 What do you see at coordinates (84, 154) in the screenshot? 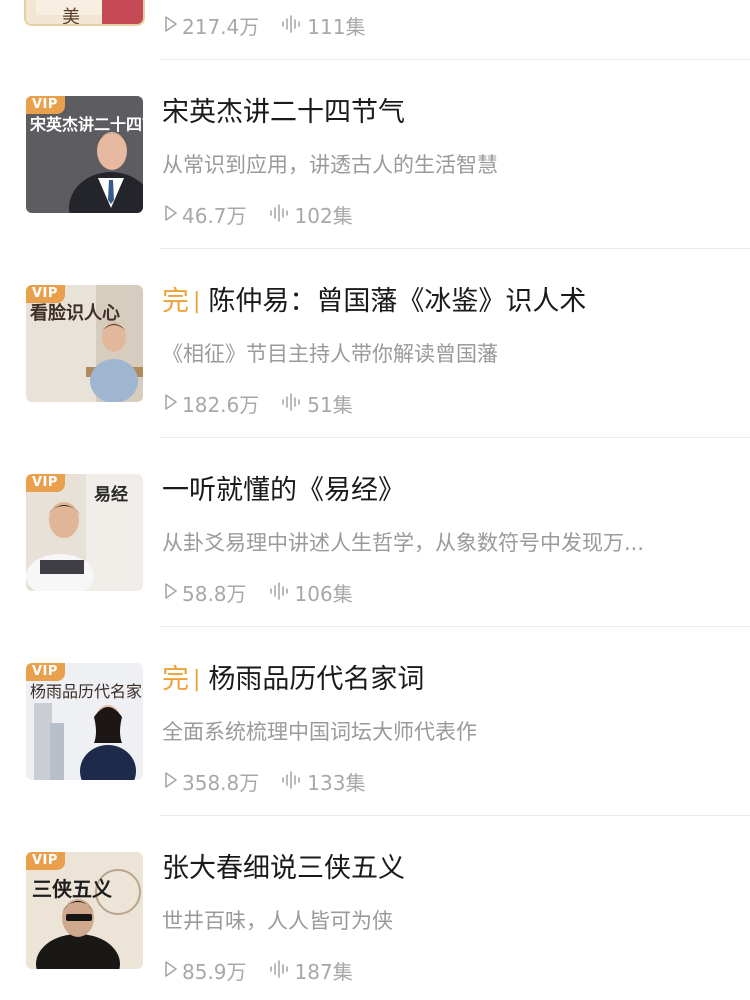
I see `album-cover: 宋英杰讲二十四节气 VIP` at bounding box center [84, 154].